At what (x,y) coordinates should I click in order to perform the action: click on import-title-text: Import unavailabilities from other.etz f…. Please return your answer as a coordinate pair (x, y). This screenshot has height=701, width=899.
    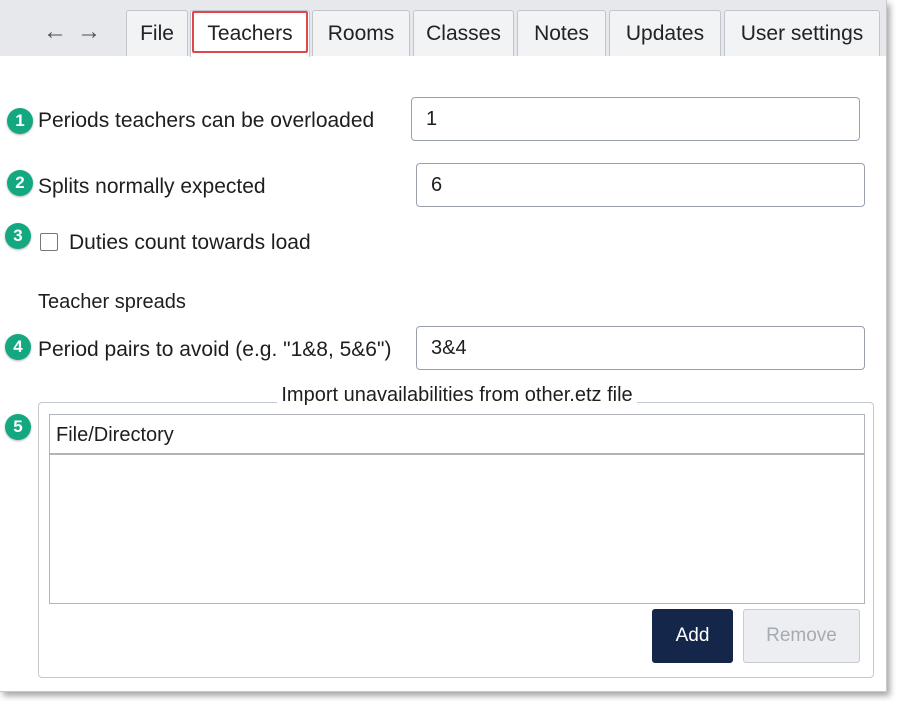
    Looking at the image, I should click on (457, 395).